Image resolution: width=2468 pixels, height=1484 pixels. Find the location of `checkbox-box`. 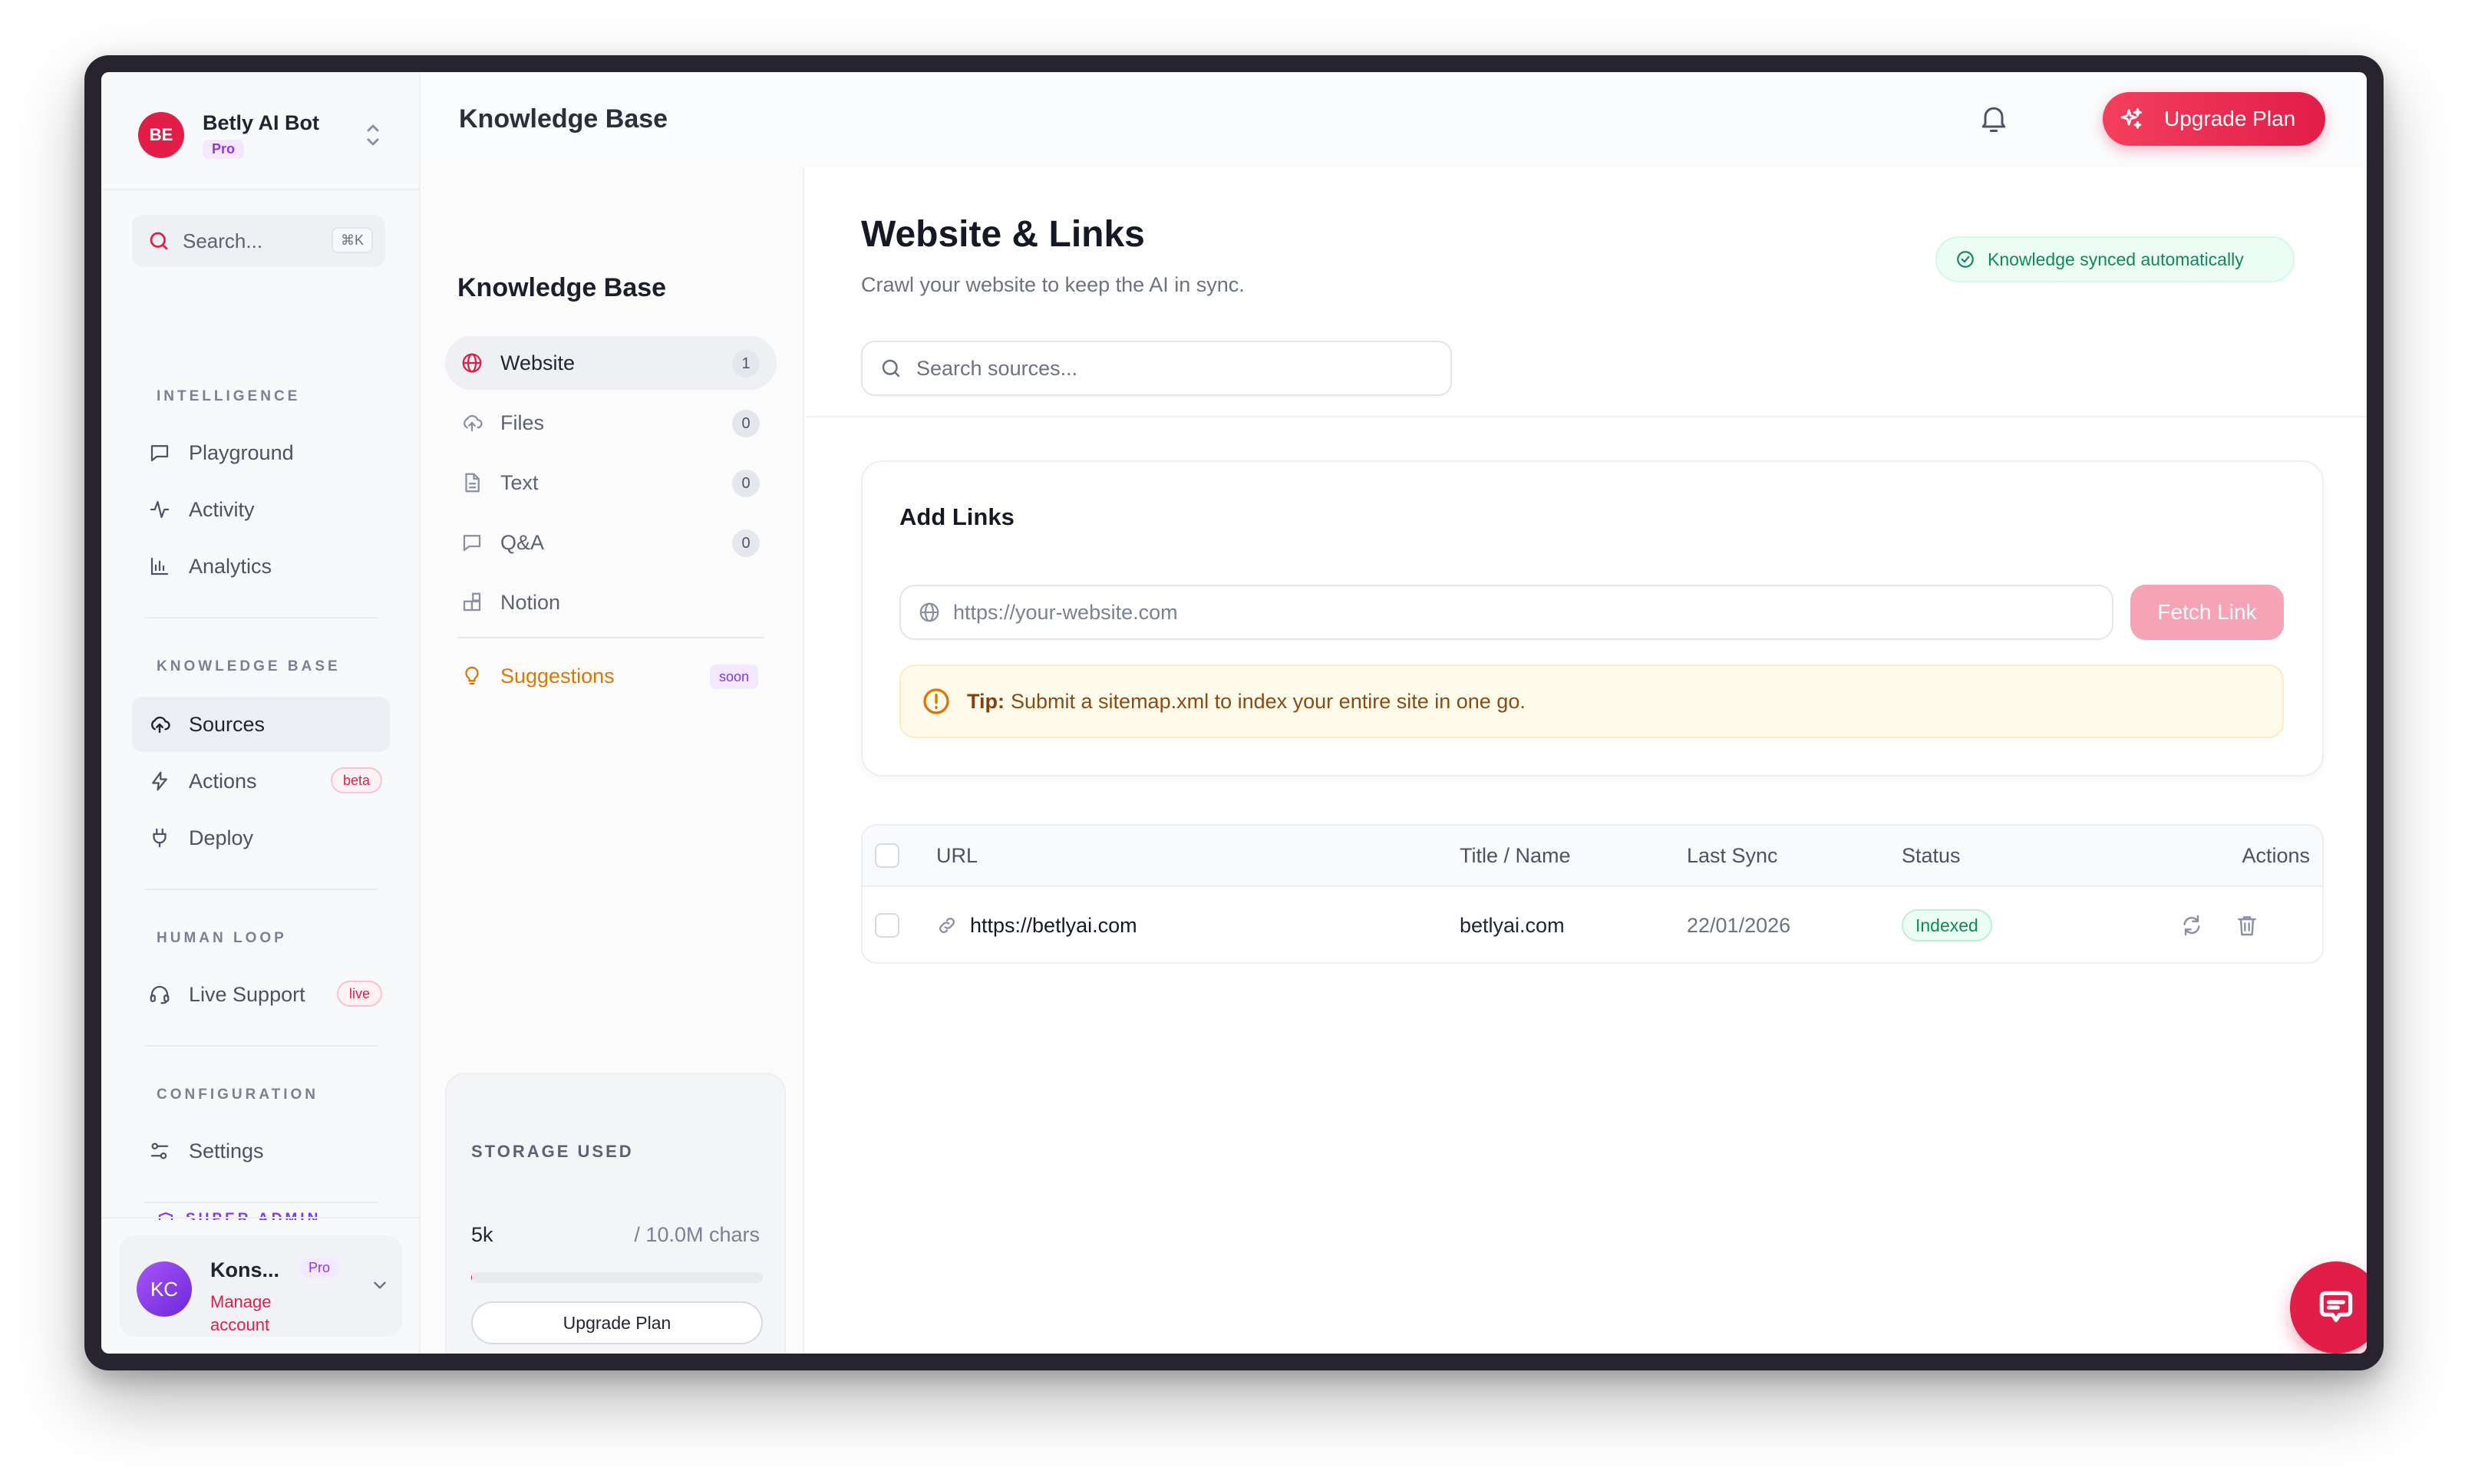

checkbox-box is located at coordinates (887, 926).